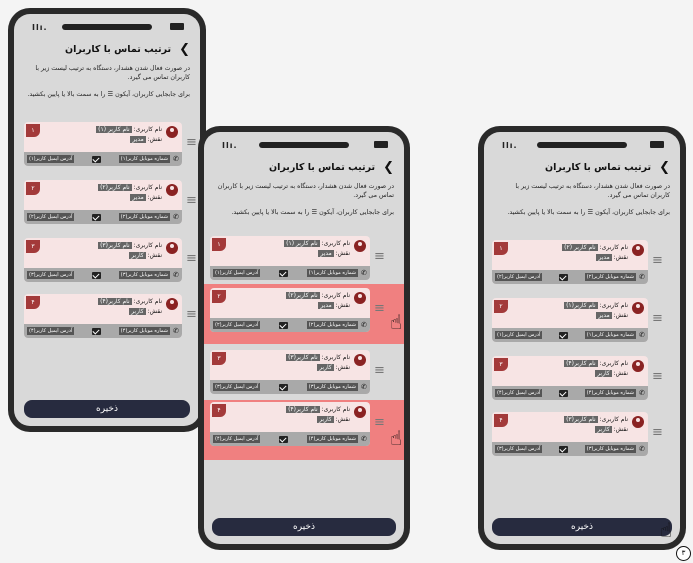 The image size is (693, 563). I want to click on email-address: آدرس ایمیل کاربر(۱), so click(519, 335).